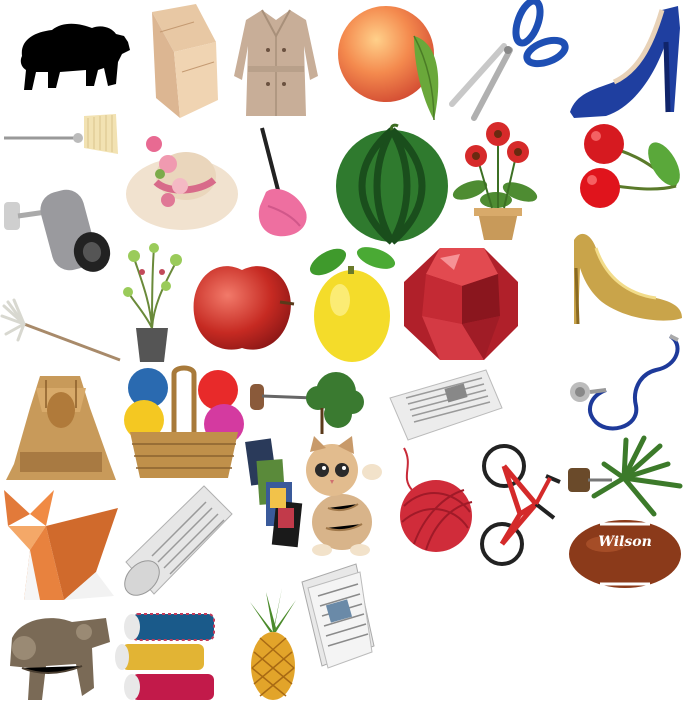 This screenshot has height=708, width=687. What do you see at coordinates (273, 645) in the screenshot?
I see `pineapple-icon` at bounding box center [273, 645].